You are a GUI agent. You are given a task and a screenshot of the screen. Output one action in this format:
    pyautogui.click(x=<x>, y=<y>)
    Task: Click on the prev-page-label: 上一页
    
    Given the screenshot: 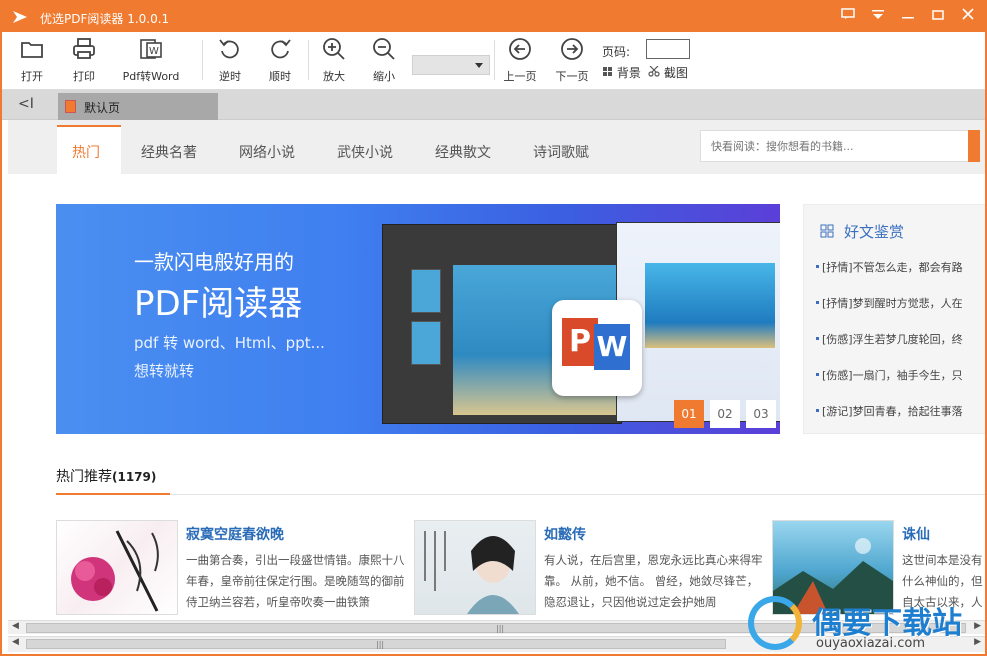 What is the action you would take?
    pyautogui.click(x=520, y=76)
    